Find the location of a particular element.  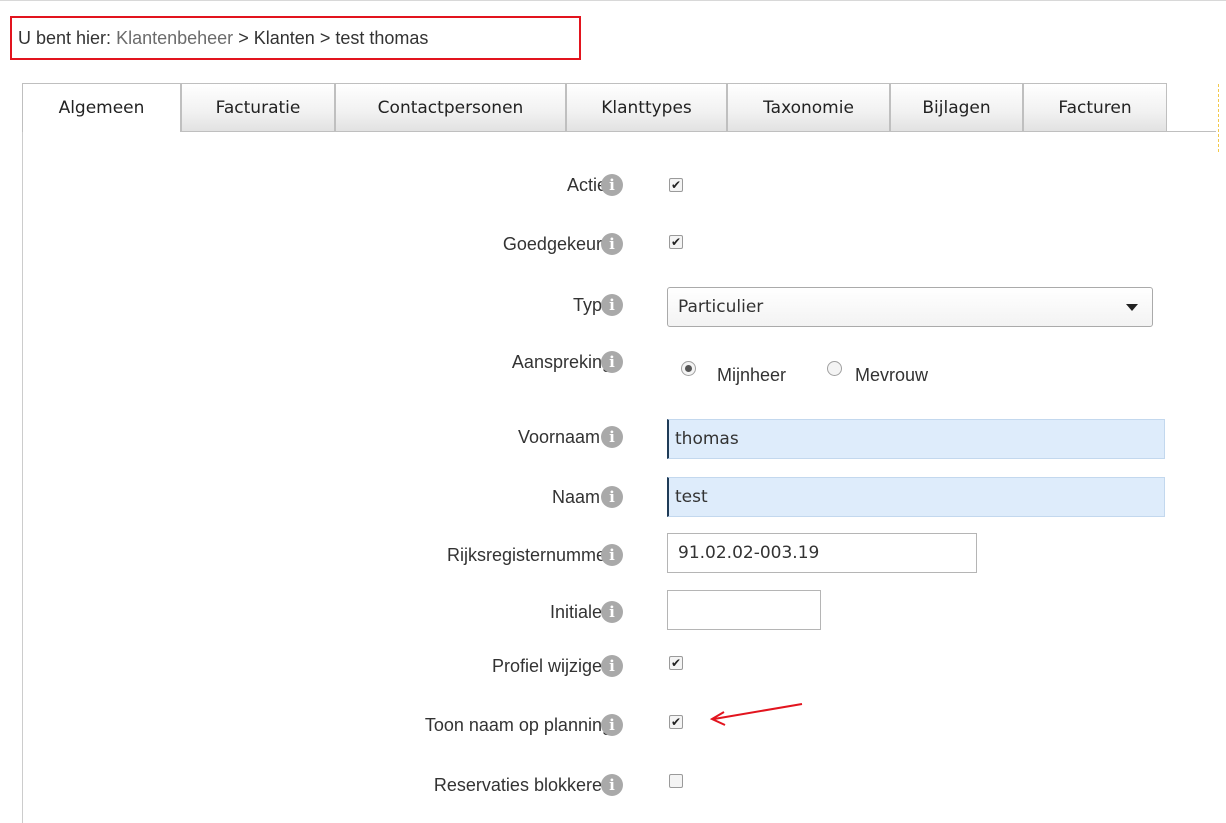

actief-checkbox: ✔ is located at coordinates (676, 185).